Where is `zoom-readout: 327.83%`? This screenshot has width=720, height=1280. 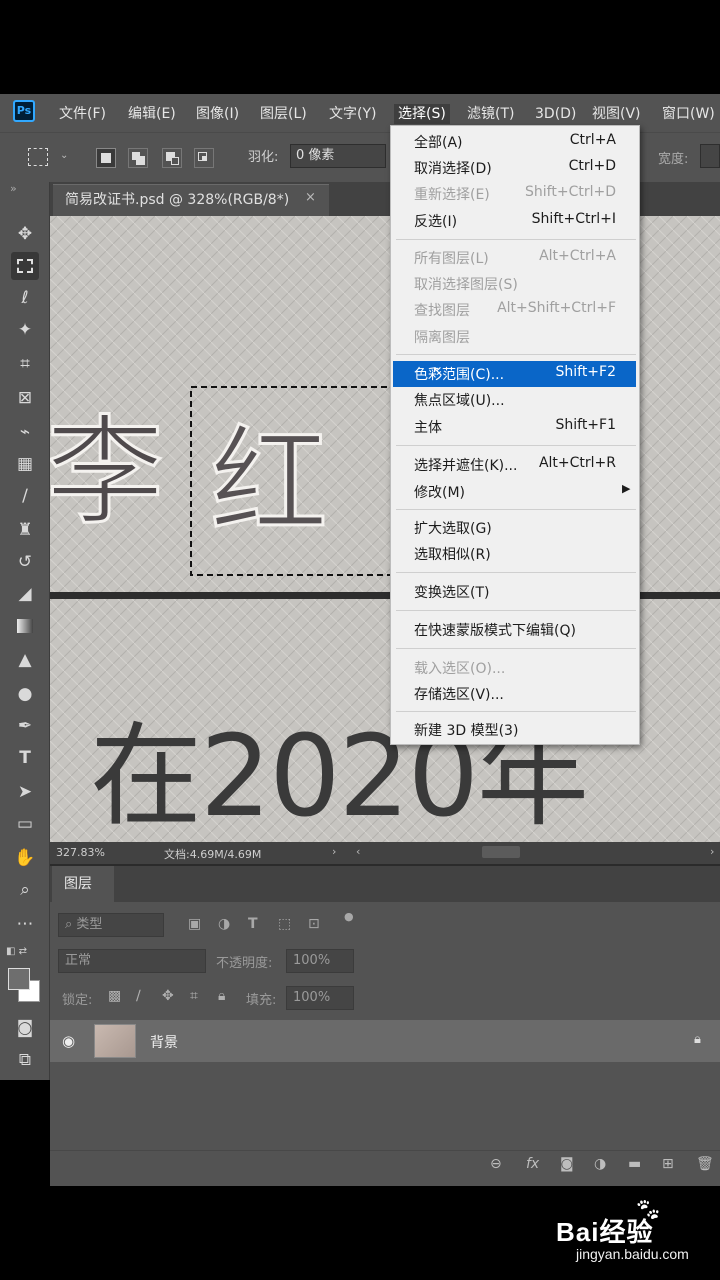
zoom-readout: 327.83% is located at coordinates (80, 852).